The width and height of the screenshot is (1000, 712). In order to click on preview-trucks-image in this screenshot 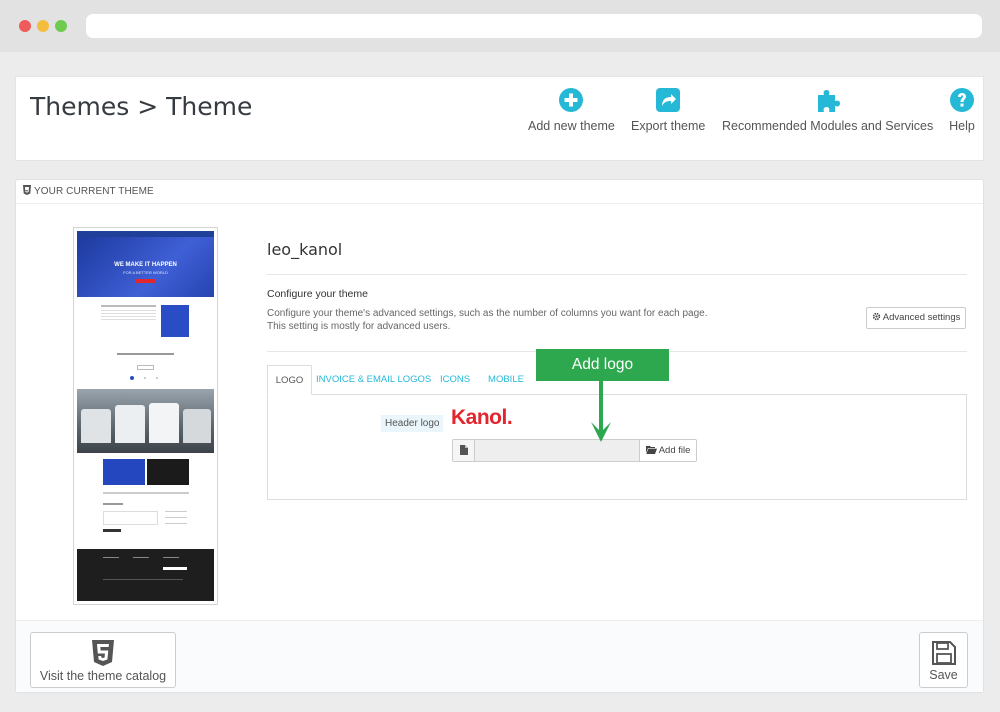, I will do `click(145, 421)`.